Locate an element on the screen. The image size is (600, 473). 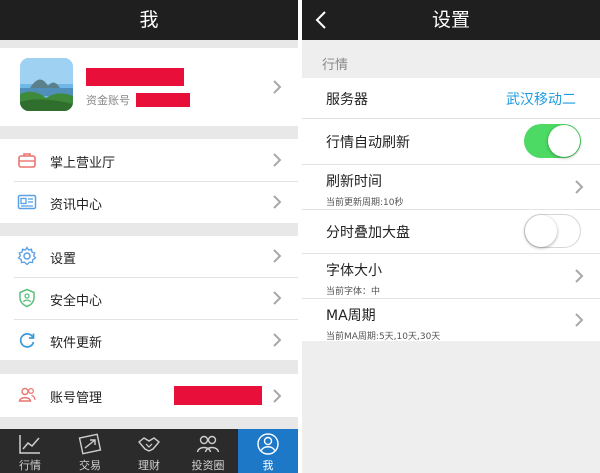
setting-sublabel: 当前MA周期:5天,10天,30天 is located at coordinates (383, 337).